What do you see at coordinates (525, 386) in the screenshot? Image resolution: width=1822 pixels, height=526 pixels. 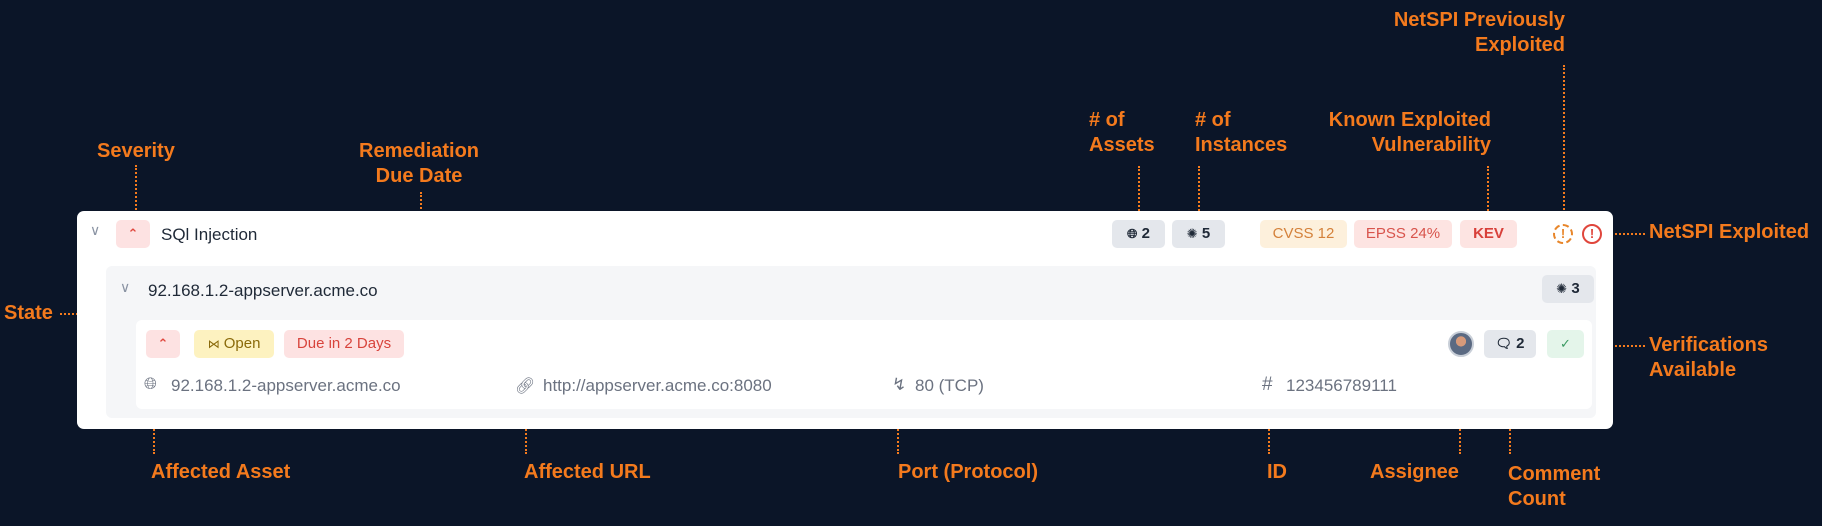 I see `link-icon: 🔗︎` at bounding box center [525, 386].